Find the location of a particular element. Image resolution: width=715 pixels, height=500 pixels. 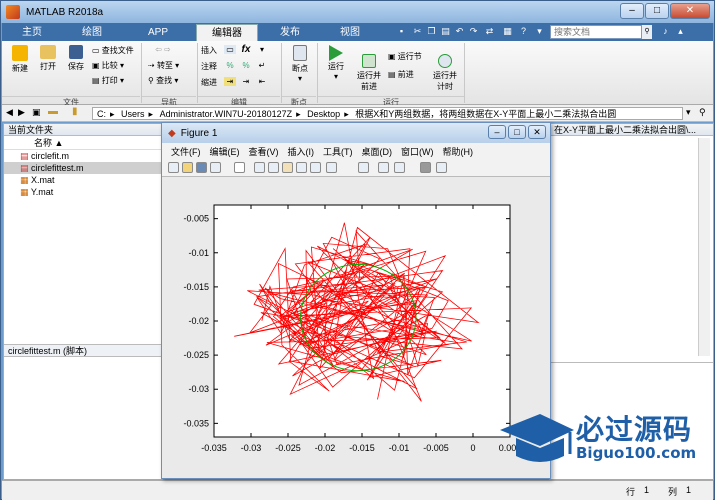

menu-window: 窗口(W) is located at coordinates (417, 151).